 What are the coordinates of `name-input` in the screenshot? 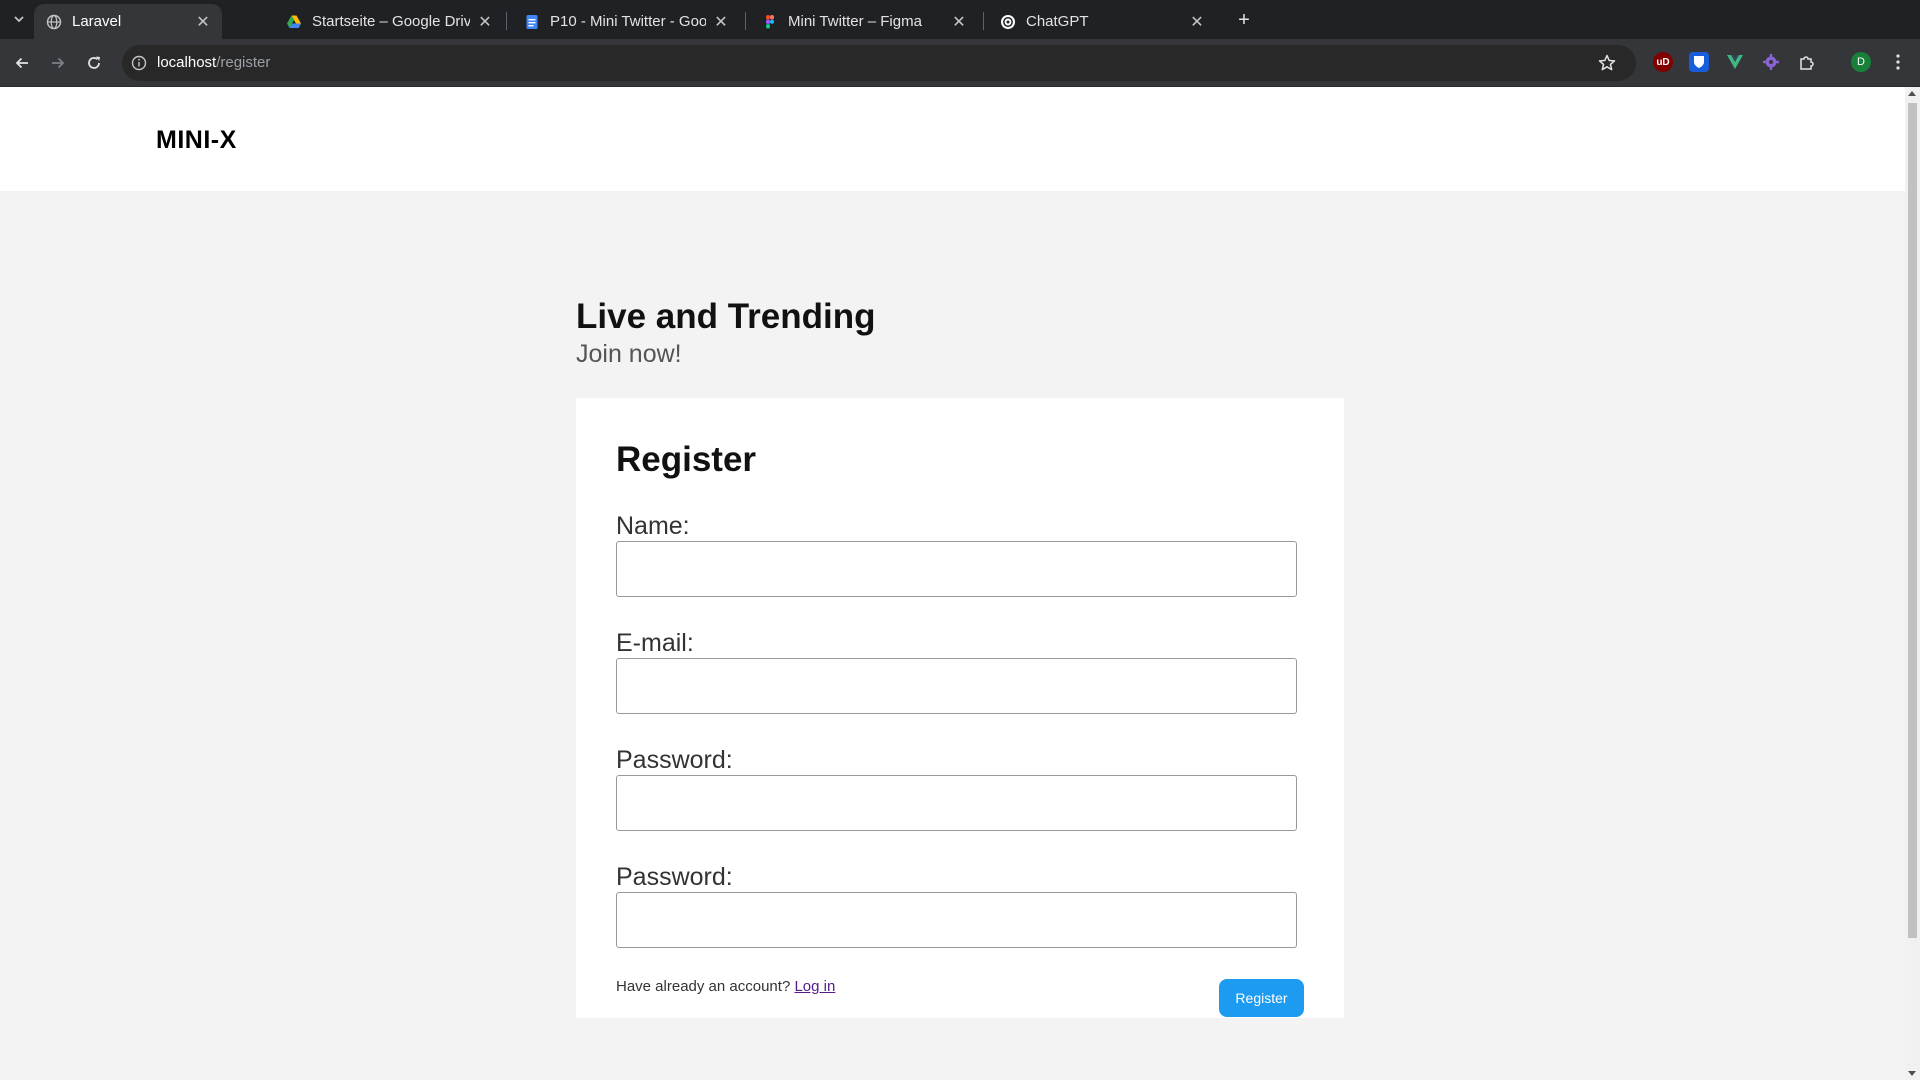 It's located at (956, 569).